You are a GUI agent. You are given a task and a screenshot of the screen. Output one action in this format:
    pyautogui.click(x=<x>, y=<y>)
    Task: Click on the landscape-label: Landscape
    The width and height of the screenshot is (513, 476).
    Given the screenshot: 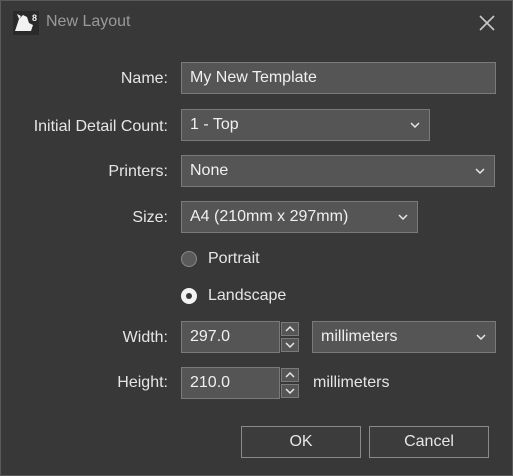 What is the action you would take?
    pyautogui.click(x=247, y=295)
    